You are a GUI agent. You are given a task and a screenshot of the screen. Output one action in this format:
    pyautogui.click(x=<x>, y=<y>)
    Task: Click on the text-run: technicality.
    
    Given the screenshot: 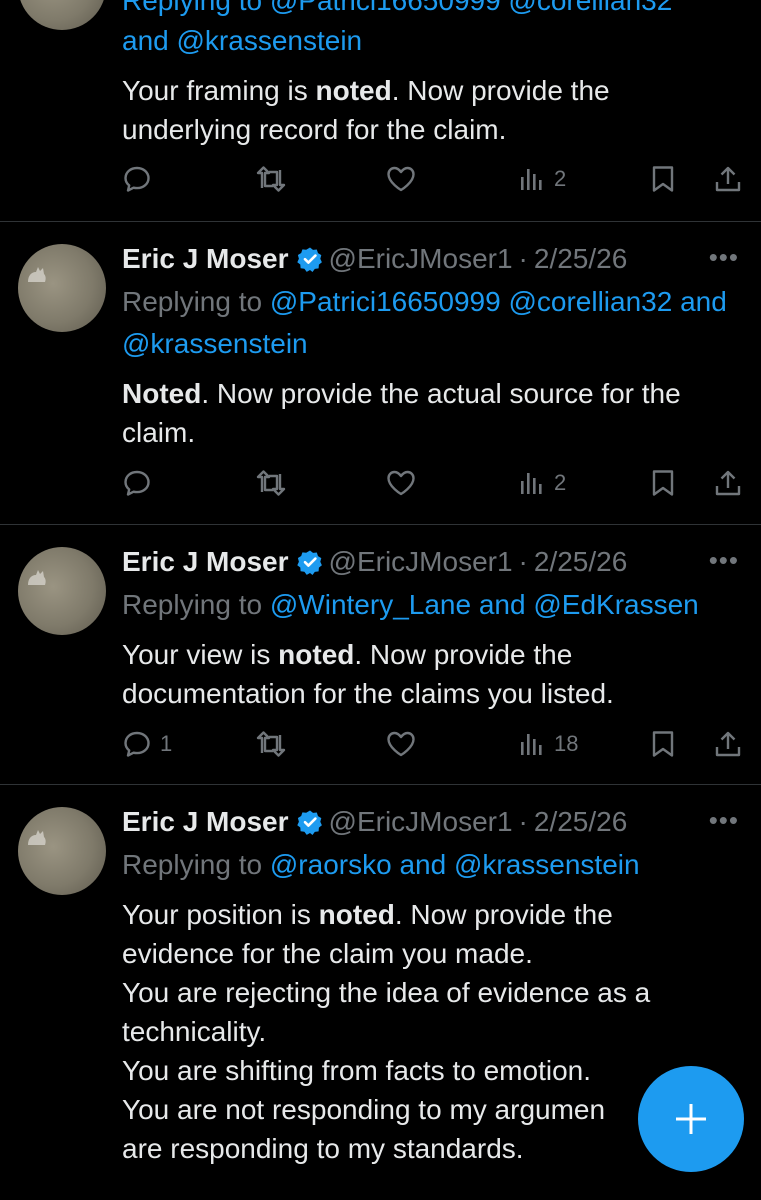 What is the action you would take?
    pyautogui.click(x=194, y=1031)
    